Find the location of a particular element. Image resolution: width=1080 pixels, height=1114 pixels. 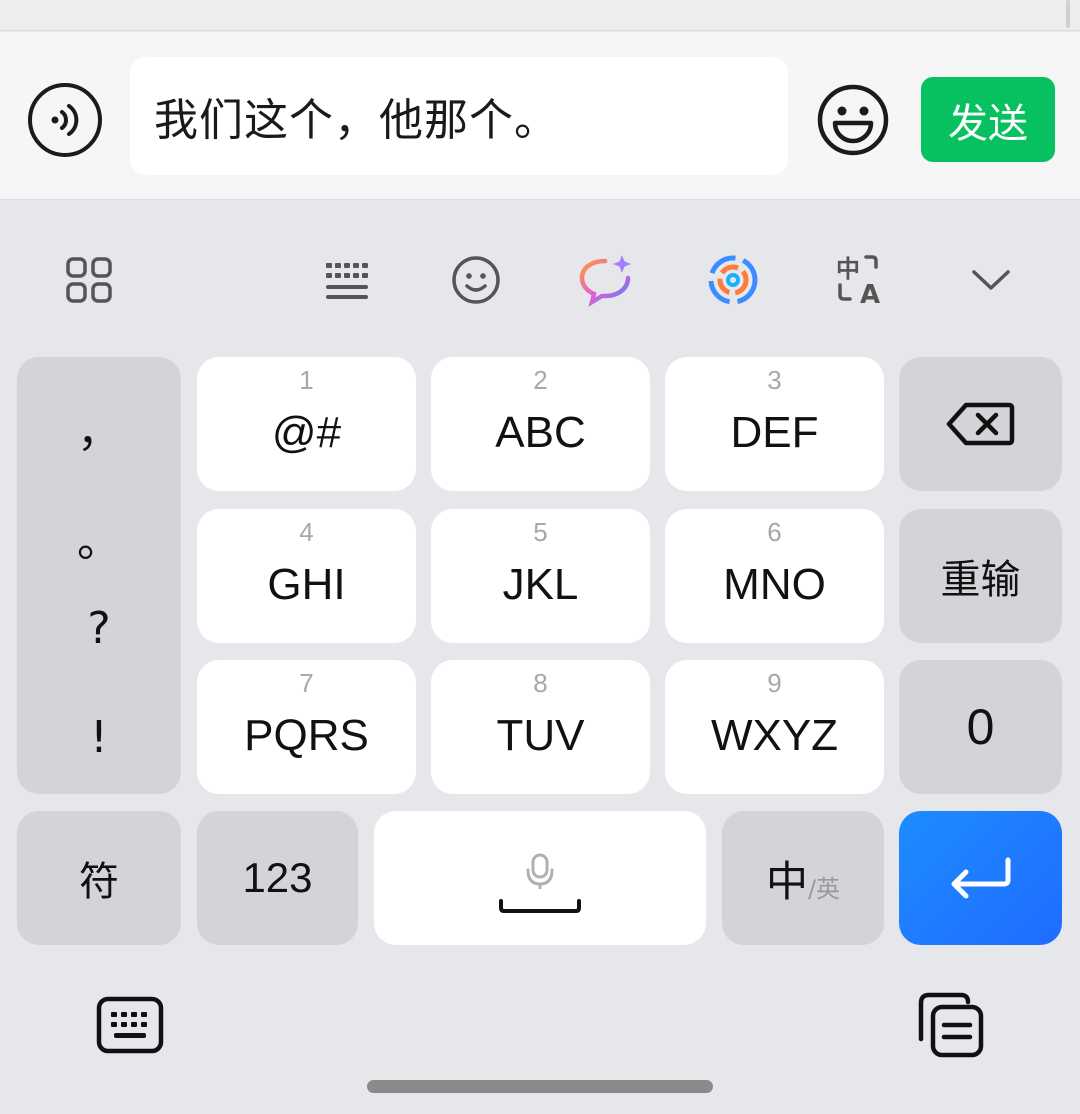

punct-question-key: ? is located at coordinates (99, 628).